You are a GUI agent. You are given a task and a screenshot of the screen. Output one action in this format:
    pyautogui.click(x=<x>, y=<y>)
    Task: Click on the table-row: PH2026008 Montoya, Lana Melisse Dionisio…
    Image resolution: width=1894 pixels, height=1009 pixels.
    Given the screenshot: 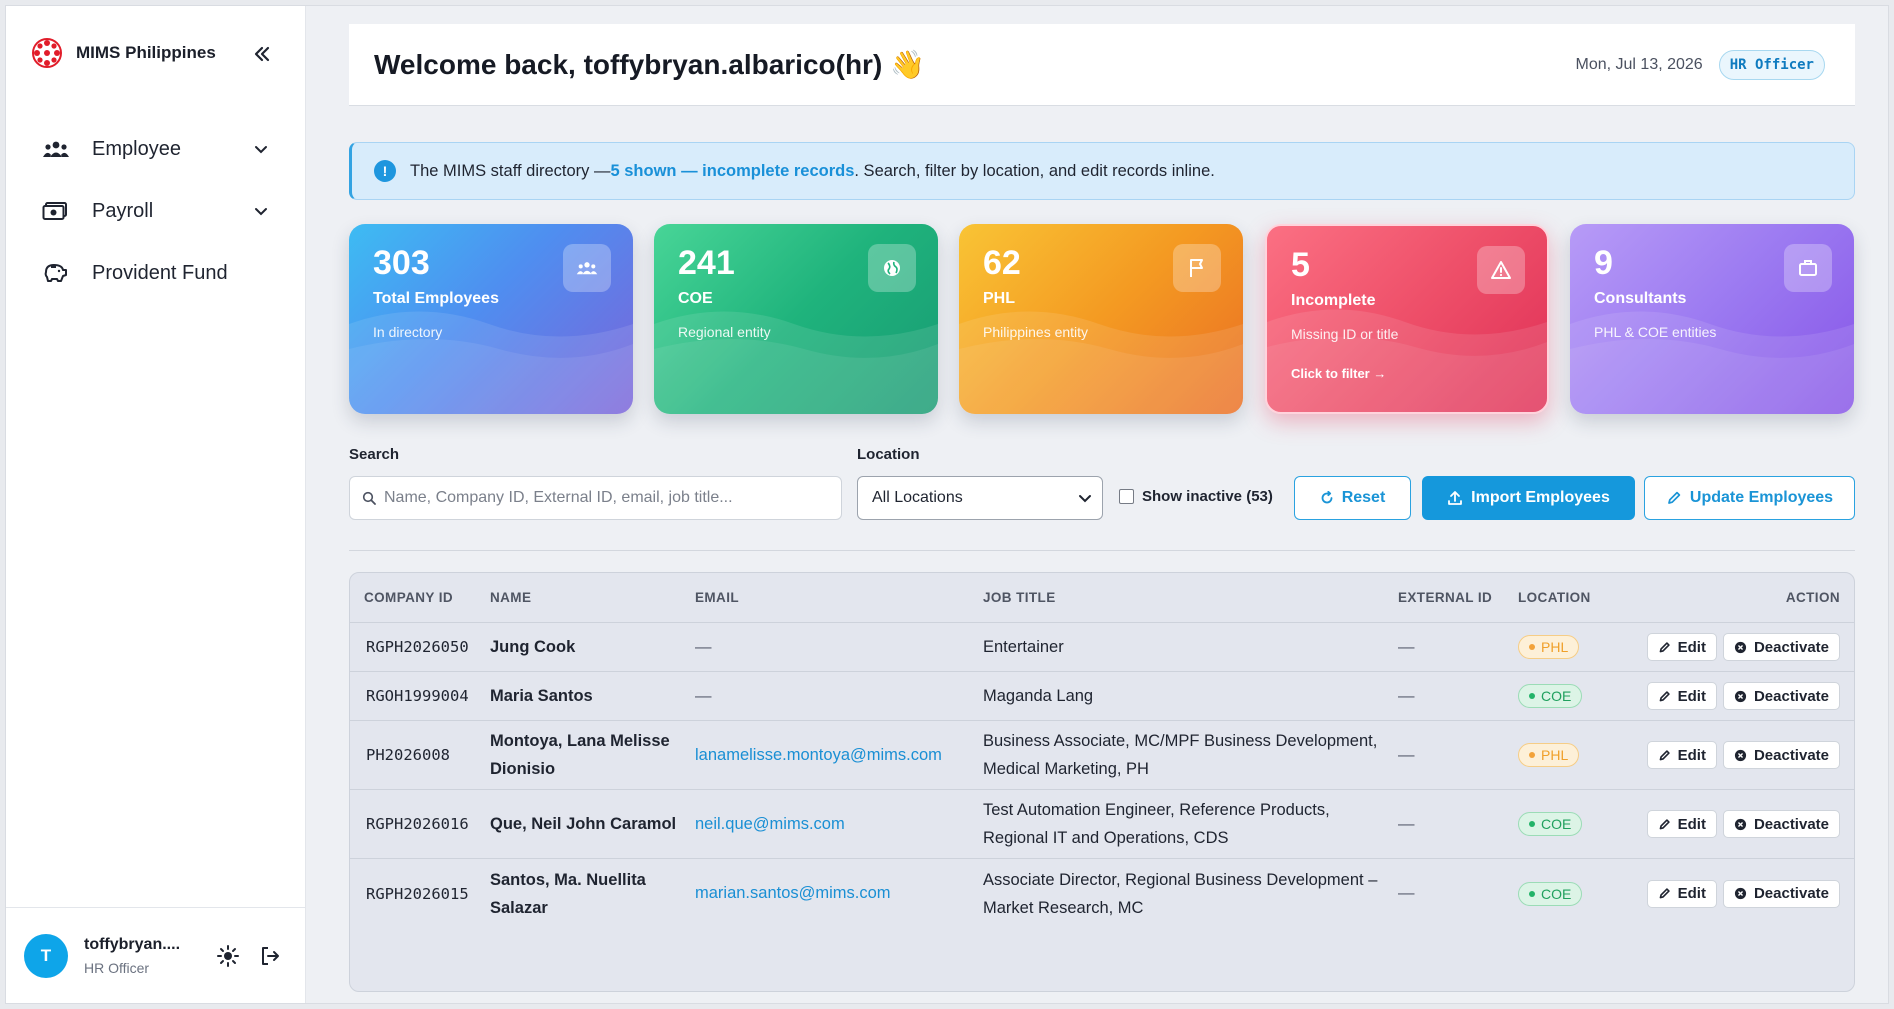 What is the action you would take?
    pyautogui.click(x=1102, y=755)
    